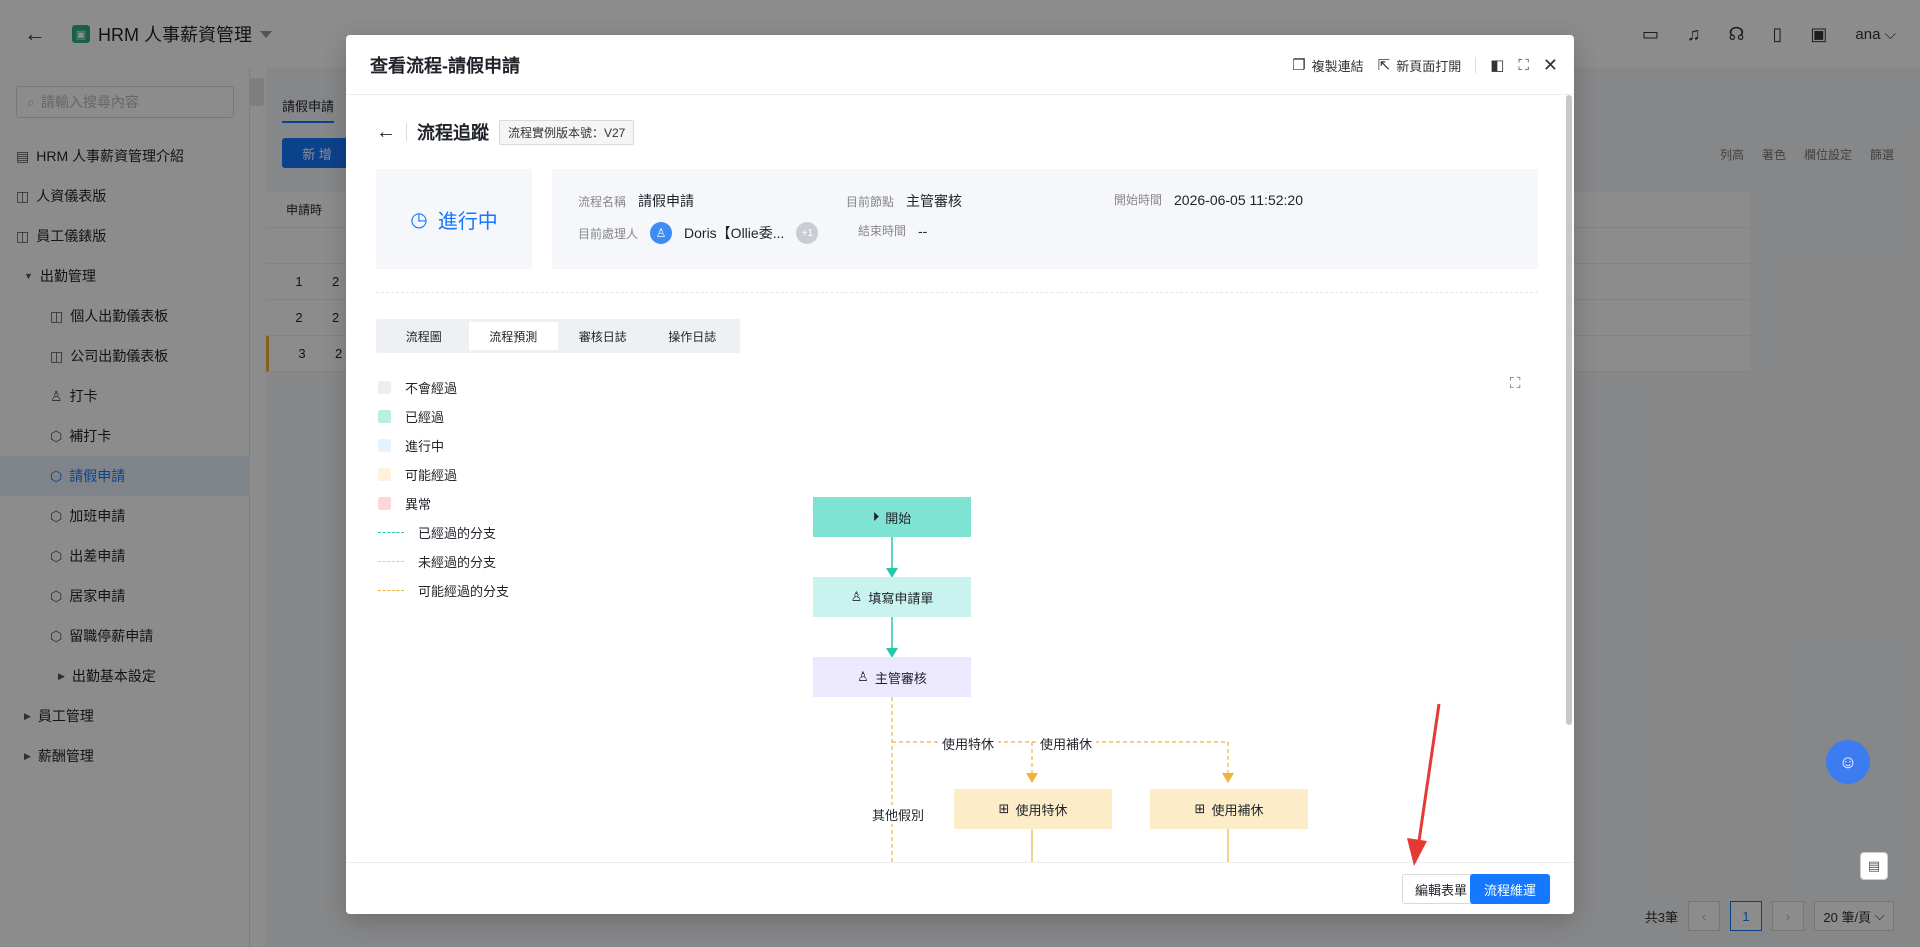 The height and width of the screenshot is (947, 1920). Describe the element at coordinates (876, 516) in the screenshot. I see `play-icon: ⏵` at that location.